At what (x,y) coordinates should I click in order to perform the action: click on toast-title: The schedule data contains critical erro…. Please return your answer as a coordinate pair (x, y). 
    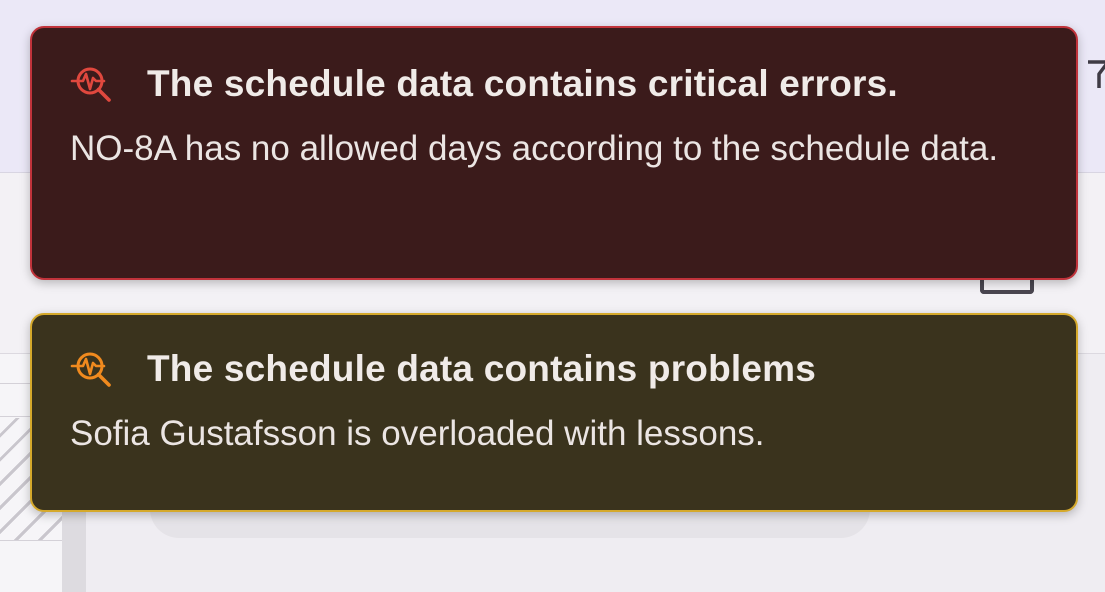
    Looking at the image, I should click on (522, 83).